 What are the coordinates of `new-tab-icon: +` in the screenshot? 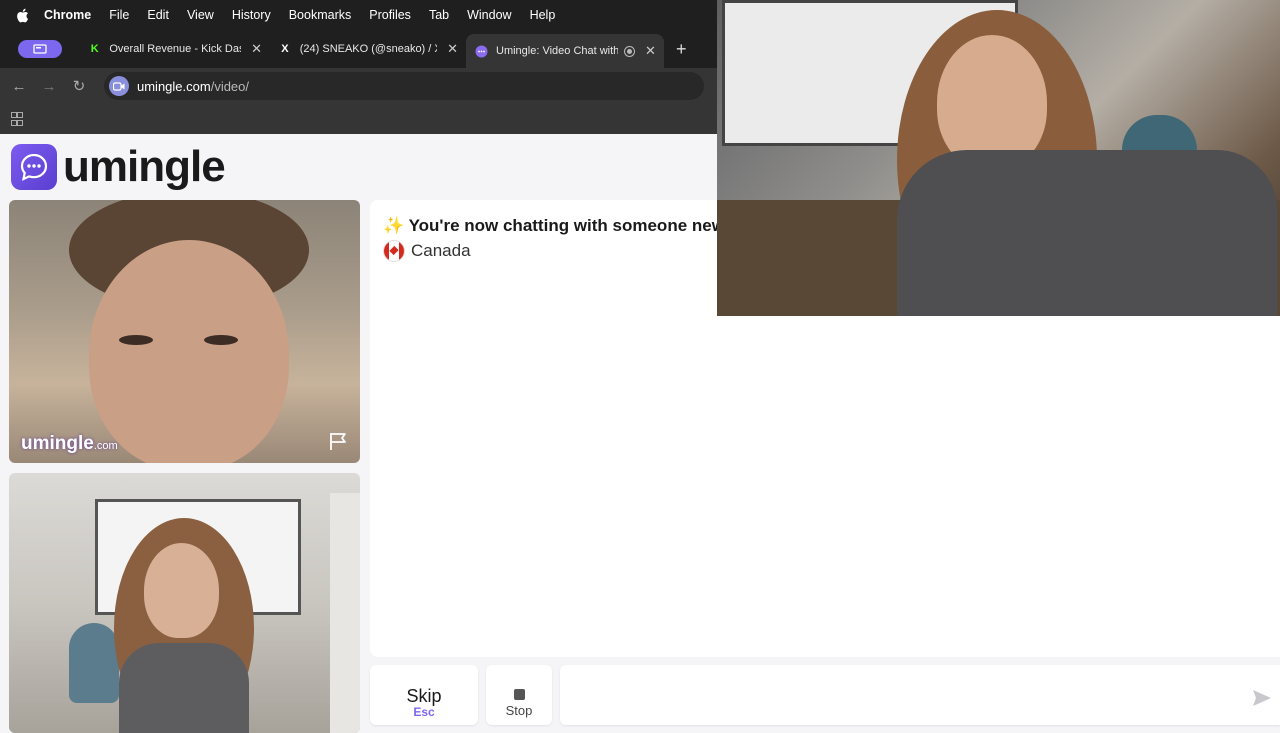 It's located at (681, 49).